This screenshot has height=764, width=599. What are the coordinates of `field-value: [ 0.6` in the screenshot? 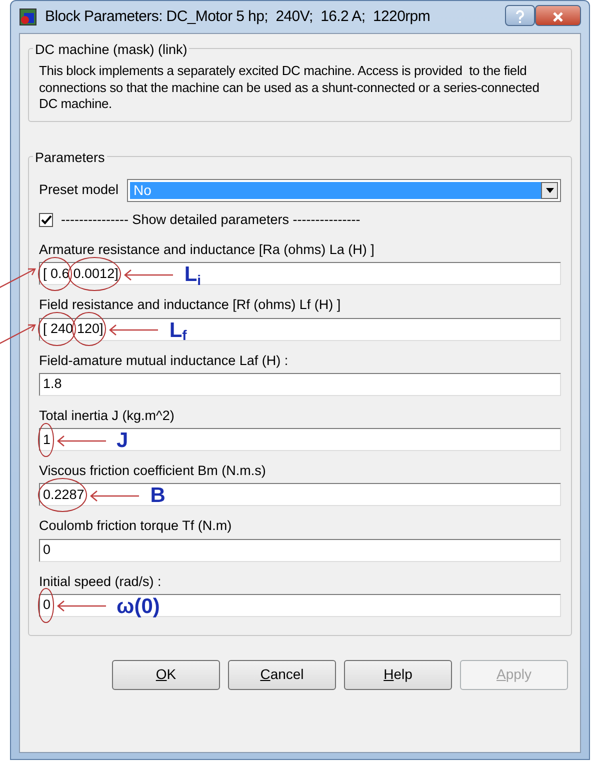 It's located at (56, 273).